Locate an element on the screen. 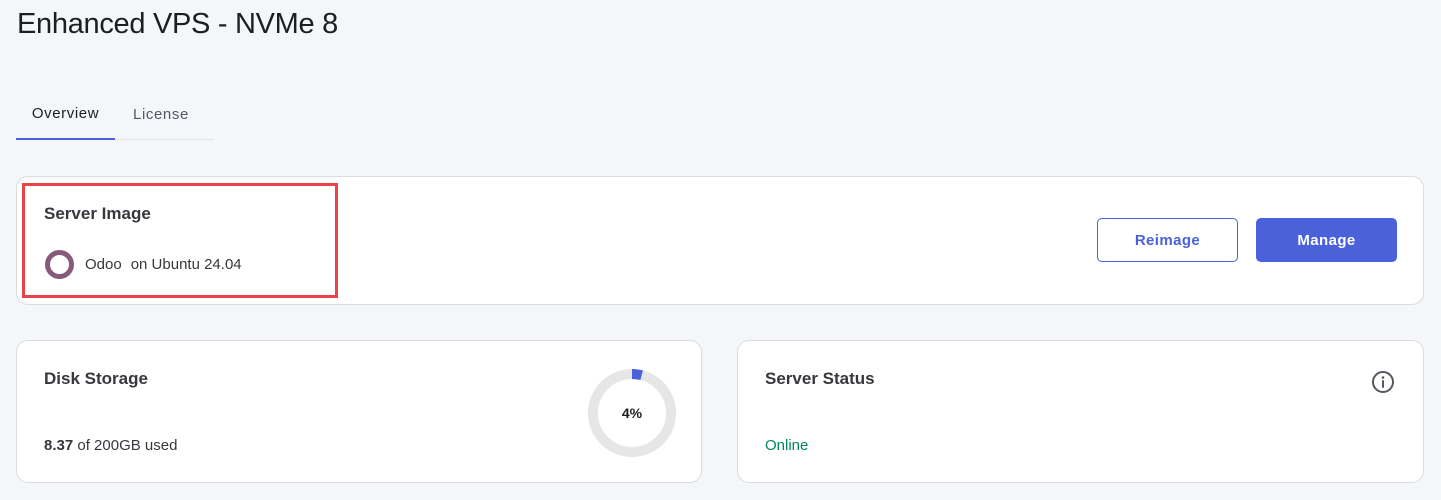 The height and width of the screenshot is (500, 1441). disk-percent-label: 4% is located at coordinates (632, 413).